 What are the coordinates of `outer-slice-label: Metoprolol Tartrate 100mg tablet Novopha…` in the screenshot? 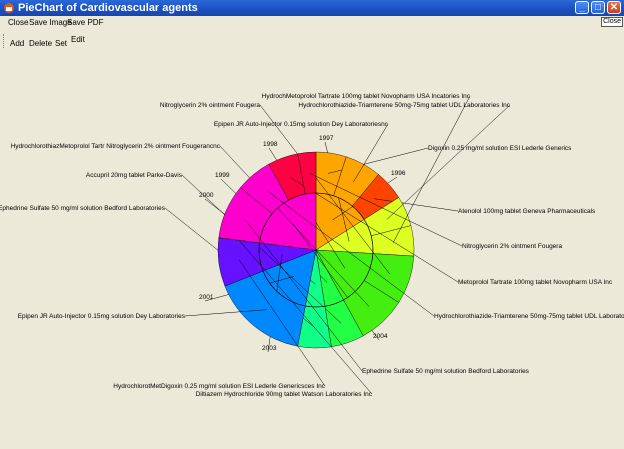 It's located at (535, 282).